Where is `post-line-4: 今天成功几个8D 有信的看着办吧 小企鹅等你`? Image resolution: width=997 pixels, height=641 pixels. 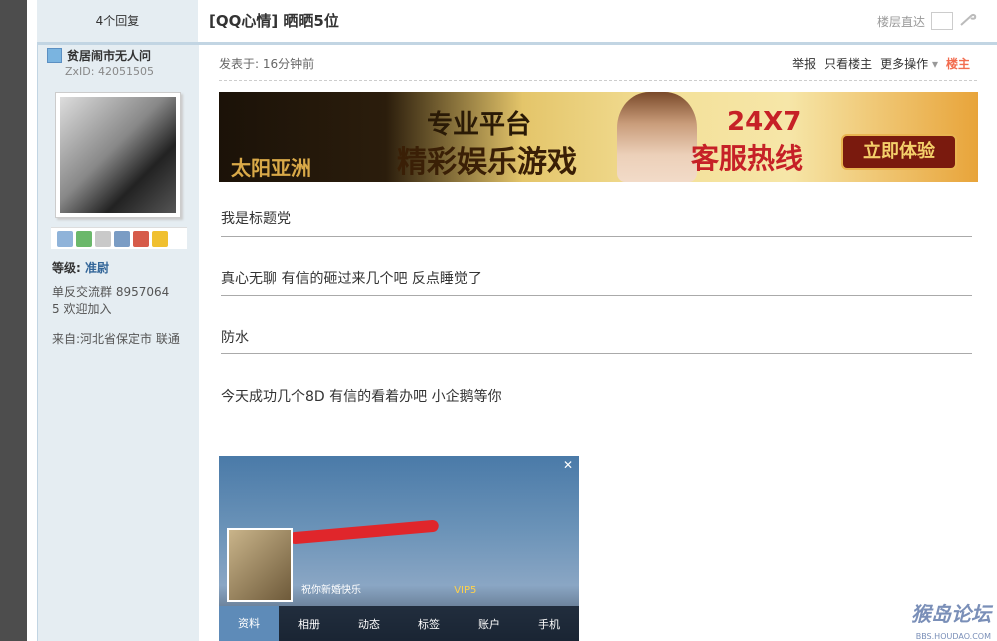
post-line-4: 今天成功几个8D 有信的看着办吧 小企鹅等你 is located at coordinates (361, 397).